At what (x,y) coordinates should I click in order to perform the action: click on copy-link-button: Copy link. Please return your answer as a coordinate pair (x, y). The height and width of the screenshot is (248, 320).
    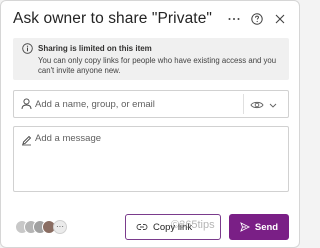
    Looking at the image, I should click on (173, 227).